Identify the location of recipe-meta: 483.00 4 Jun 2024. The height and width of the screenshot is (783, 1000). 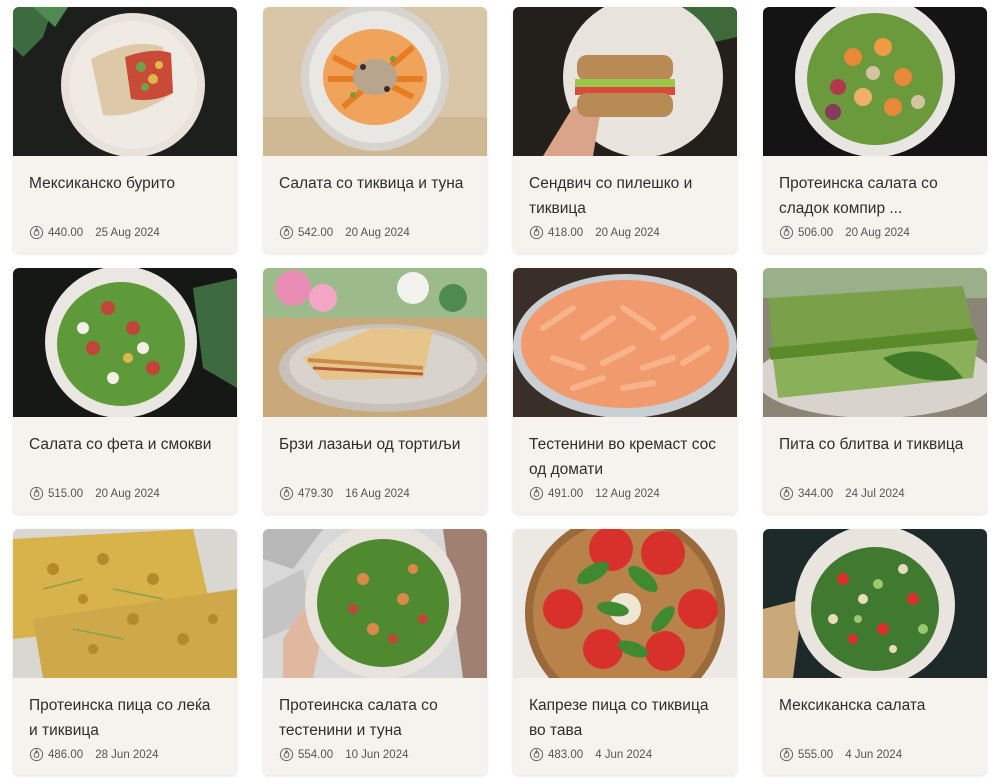
(628, 754).